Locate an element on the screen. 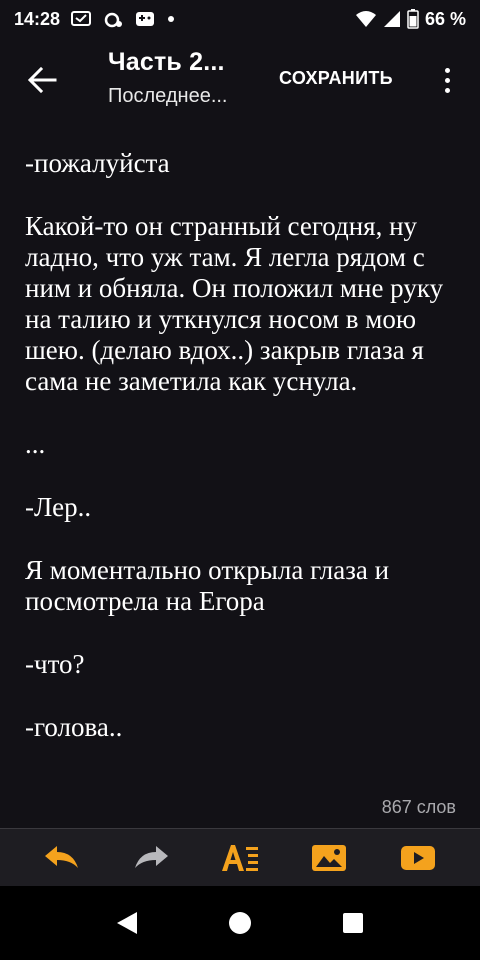 The width and height of the screenshot is (480, 960). system-navigation-bar is located at coordinates (240, 923).